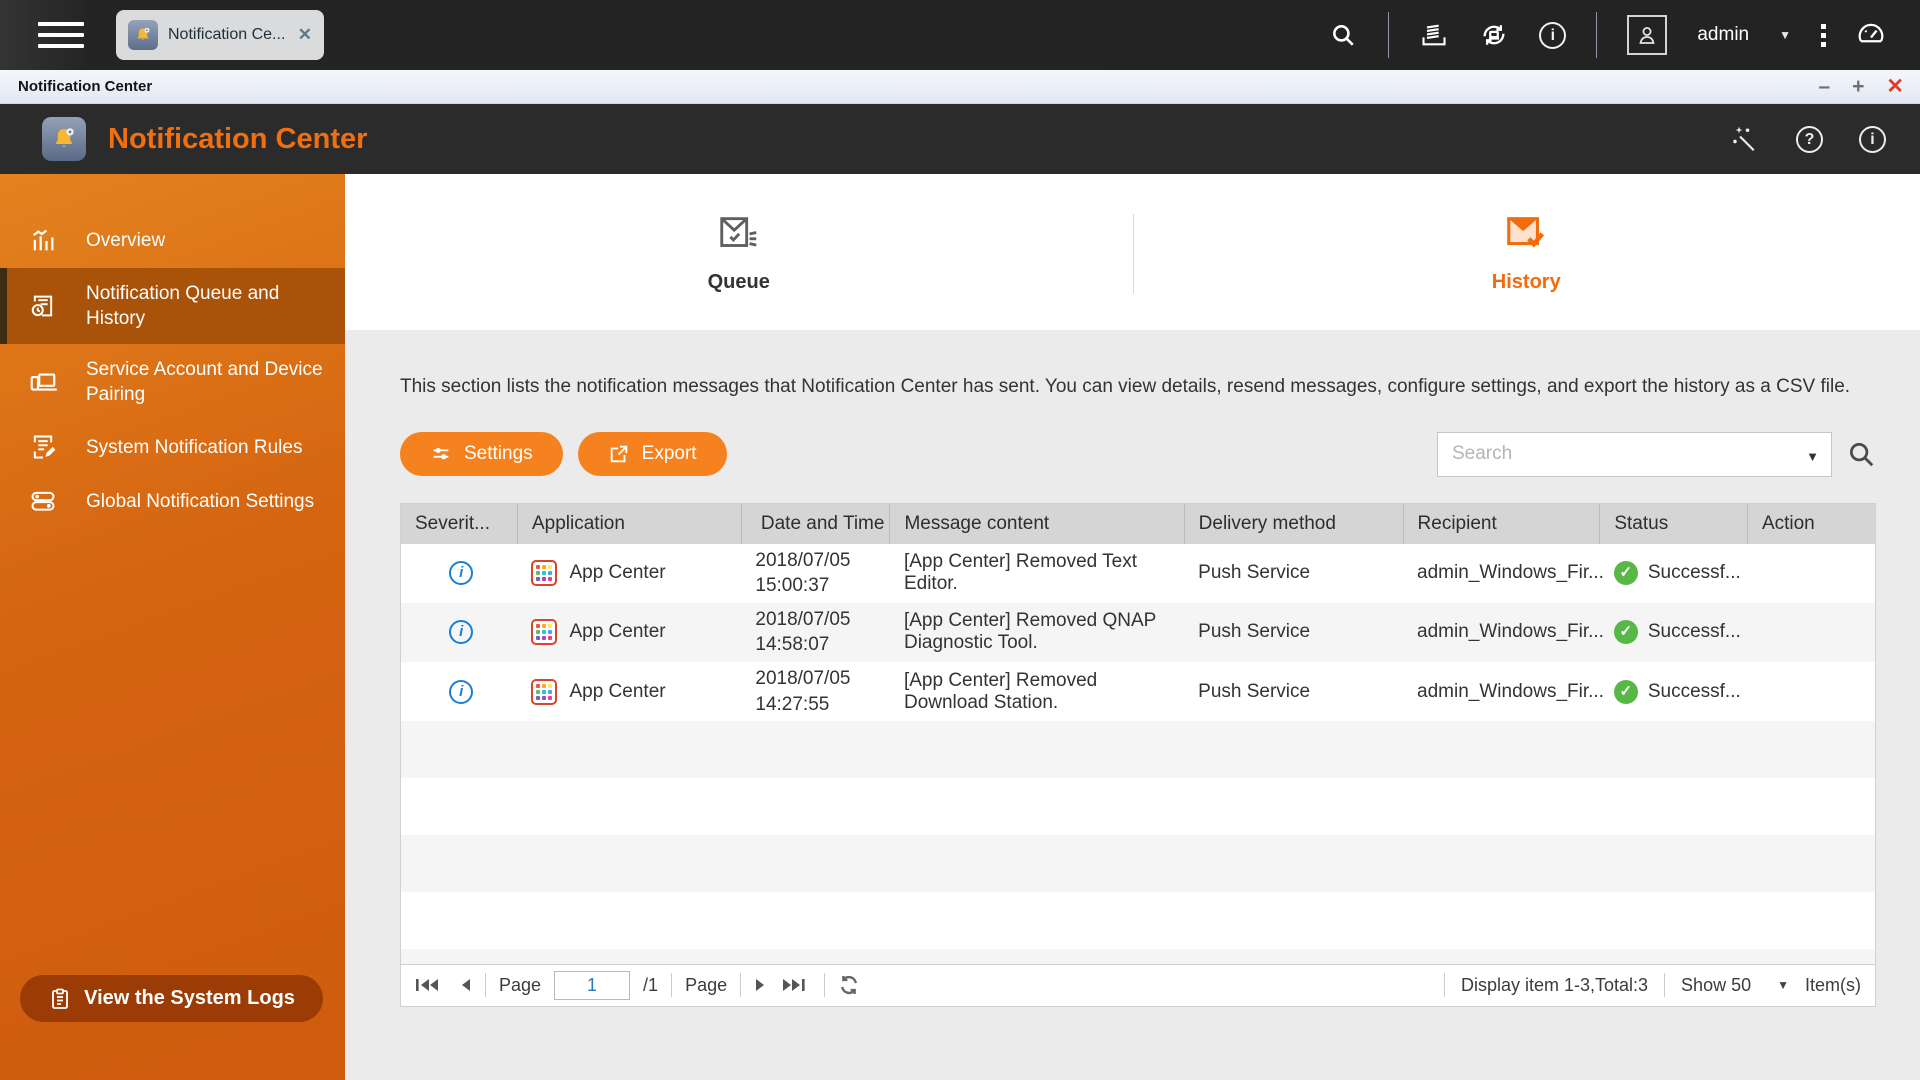 The image size is (1920, 1080). What do you see at coordinates (1824, 86) in the screenshot?
I see `minimize-icon: –` at bounding box center [1824, 86].